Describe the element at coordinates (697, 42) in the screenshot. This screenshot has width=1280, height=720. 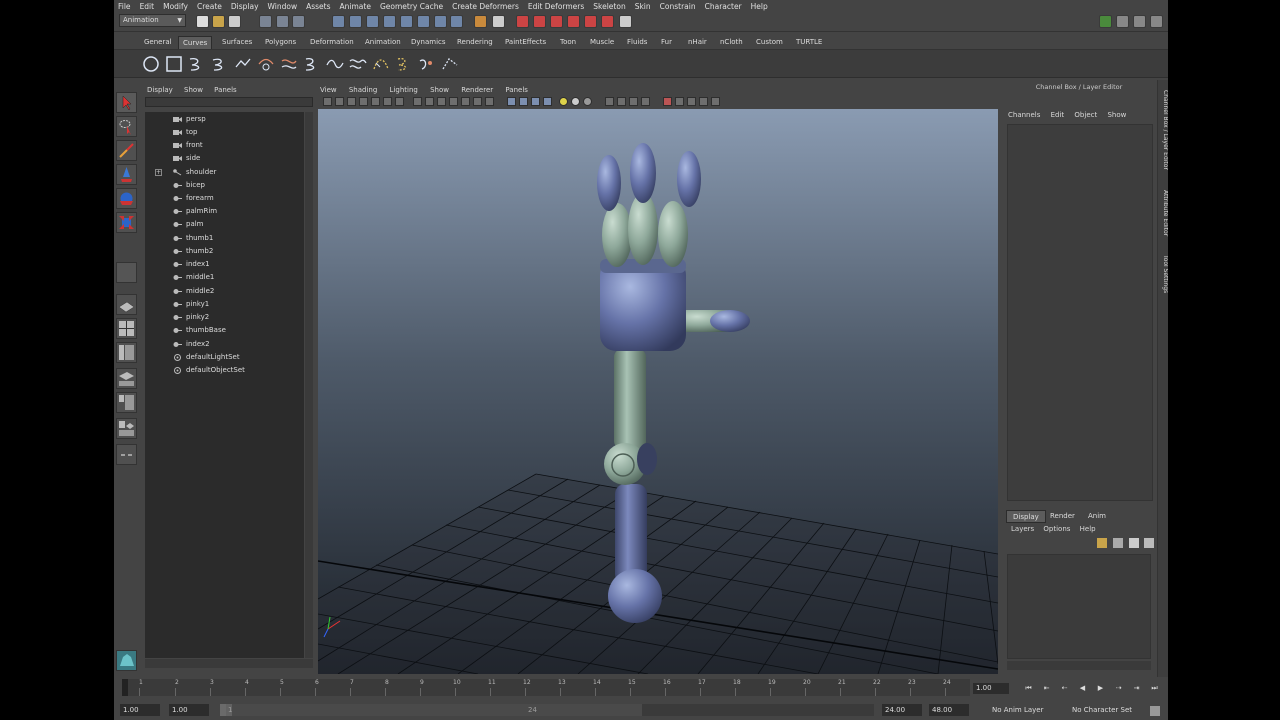
I see `tab-nhair: nHair` at that location.